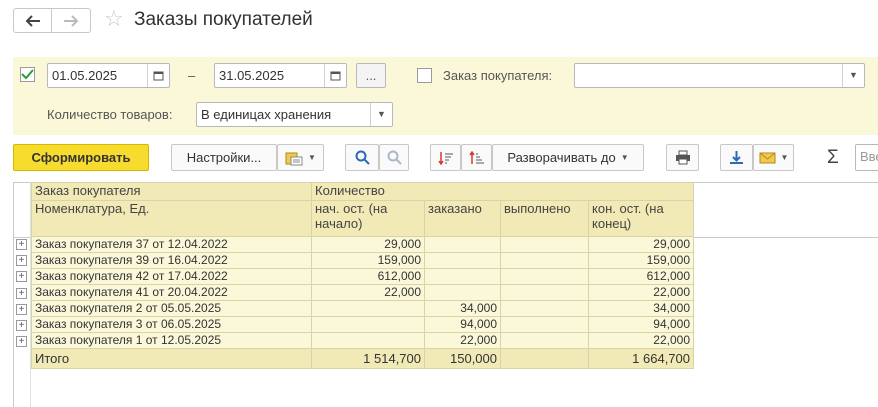 Image resolution: width=878 pixels, height=407 pixels. I want to click on expand-row-7: +, so click(21, 341).